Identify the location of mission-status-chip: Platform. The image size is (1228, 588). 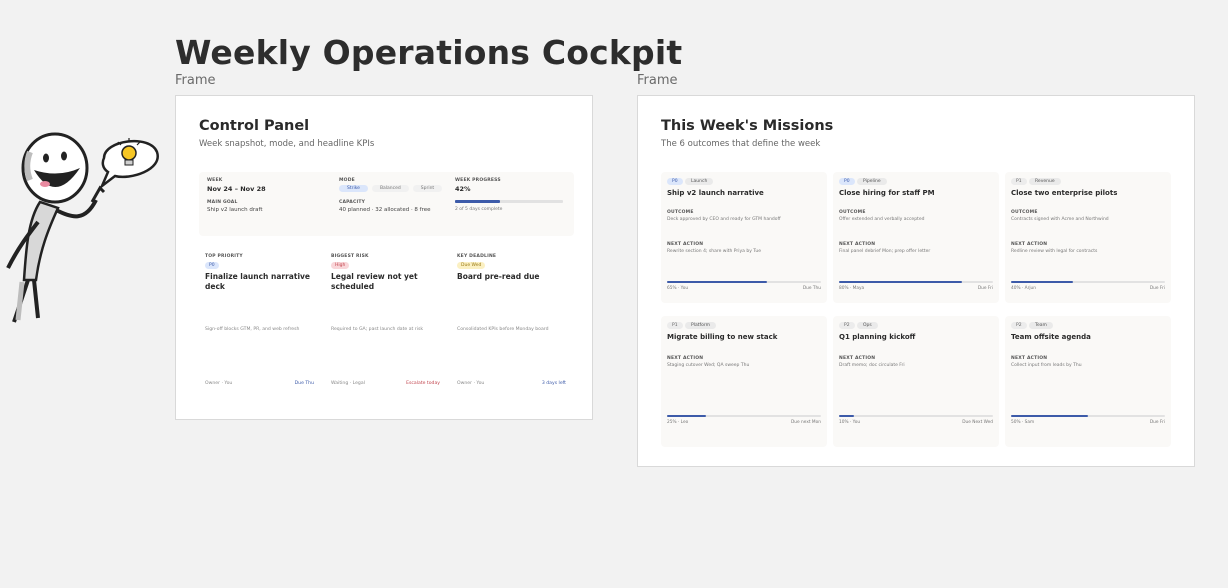
(700, 325).